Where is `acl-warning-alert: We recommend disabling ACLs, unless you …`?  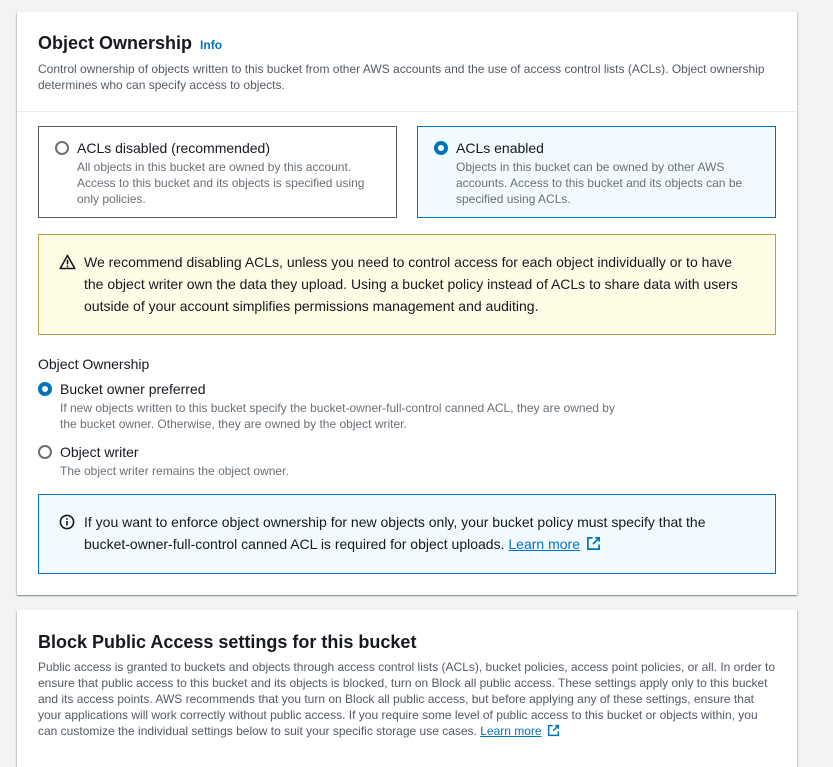
acl-warning-alert: We recommend disabling ACLs, unless you … is located at coordinates (407, 284).